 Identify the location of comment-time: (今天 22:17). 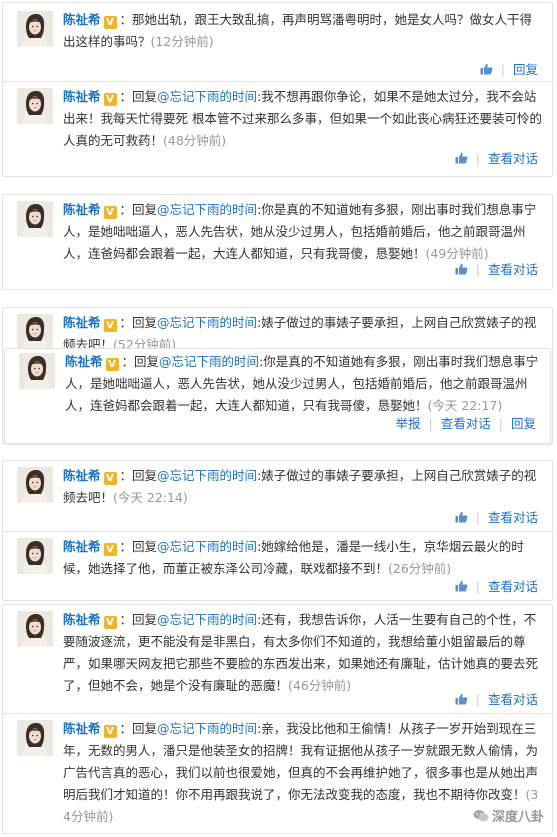
(465, 405).